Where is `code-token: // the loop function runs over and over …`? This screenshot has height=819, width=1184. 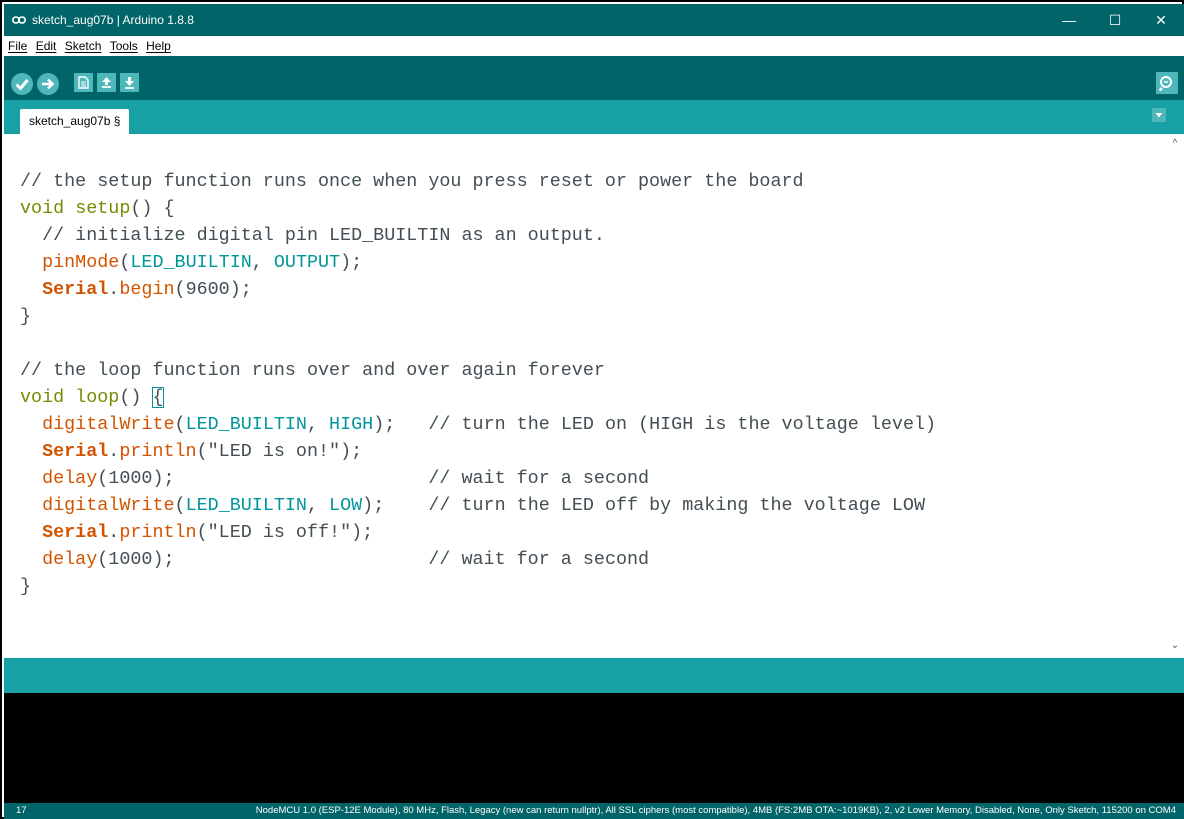 code-token: // the loop function runs over and over … is located at coordinates (312, 370).